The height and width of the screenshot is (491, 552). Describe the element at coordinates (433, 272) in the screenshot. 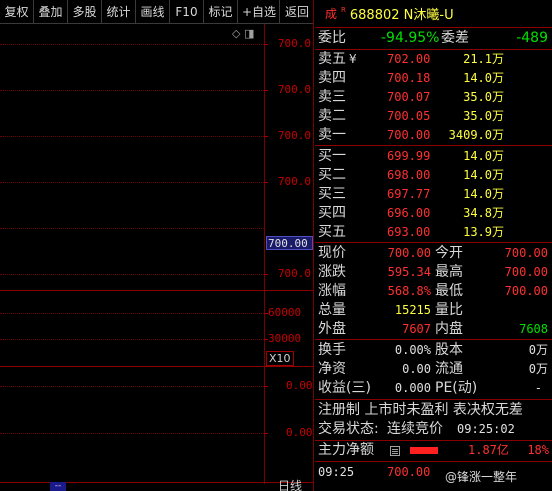

I see `stat-row-change: 涨跌 595.34 最高 700.00` at that location.